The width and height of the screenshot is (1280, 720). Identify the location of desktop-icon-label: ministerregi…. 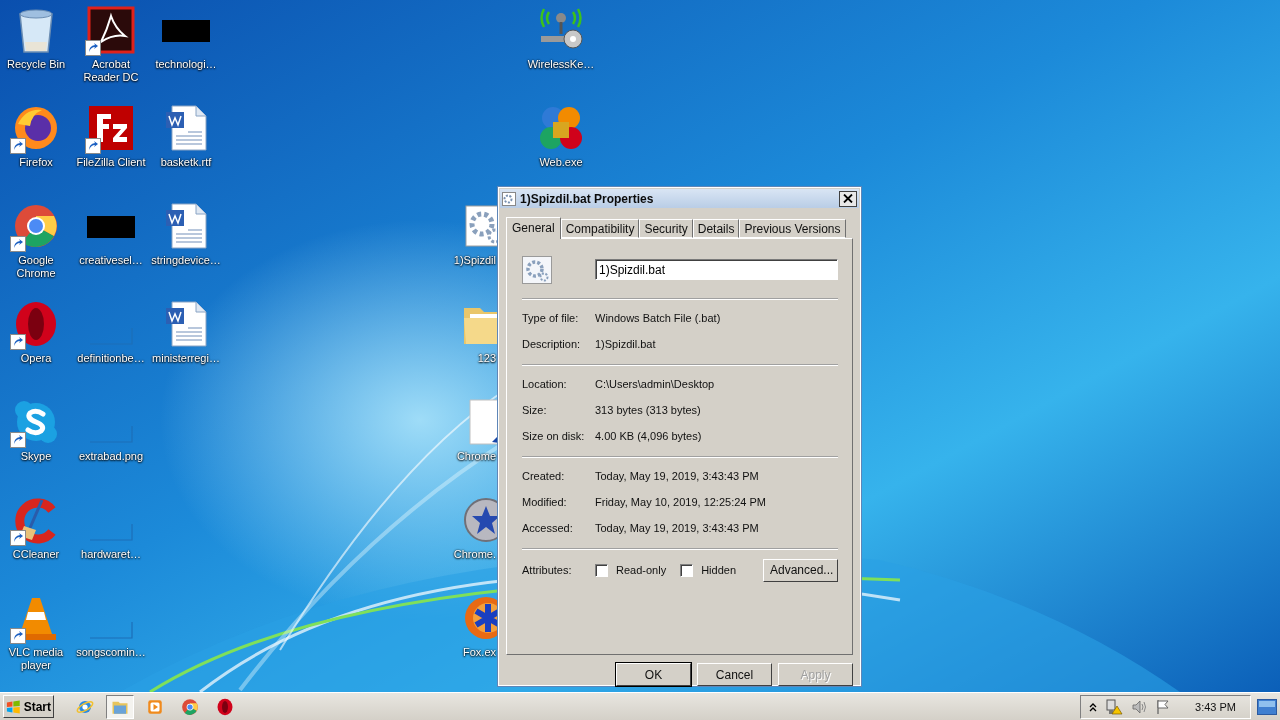
(186, 358).